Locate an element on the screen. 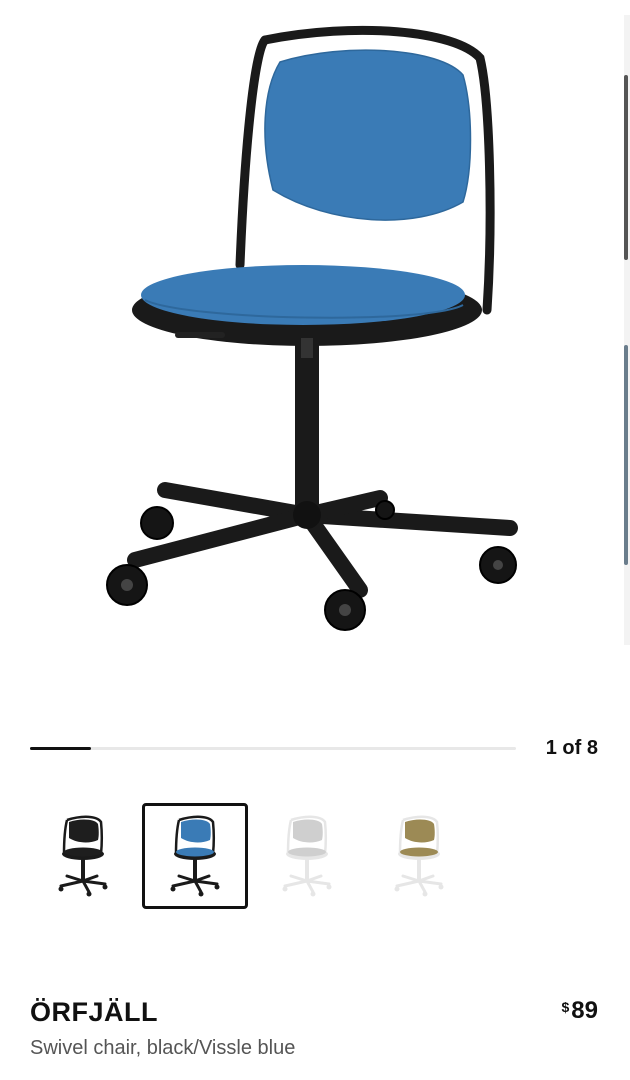 This screenshot has height=1080, width=630. progress-track is located at coordinates (273, 748).